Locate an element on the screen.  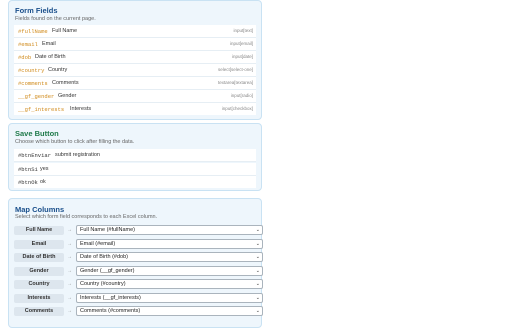
field-select: Gender (__gf_gender) ⌄ is located at coordinates (169, 270).